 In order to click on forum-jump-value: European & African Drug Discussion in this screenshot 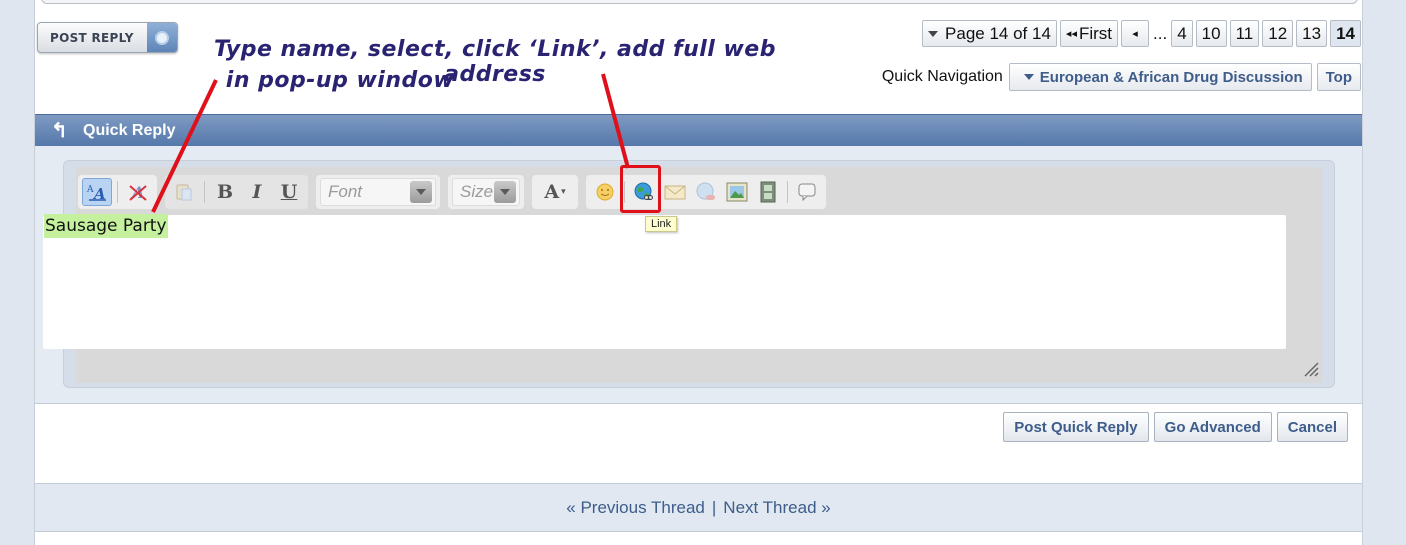, I will do `click(1171, 77)`.